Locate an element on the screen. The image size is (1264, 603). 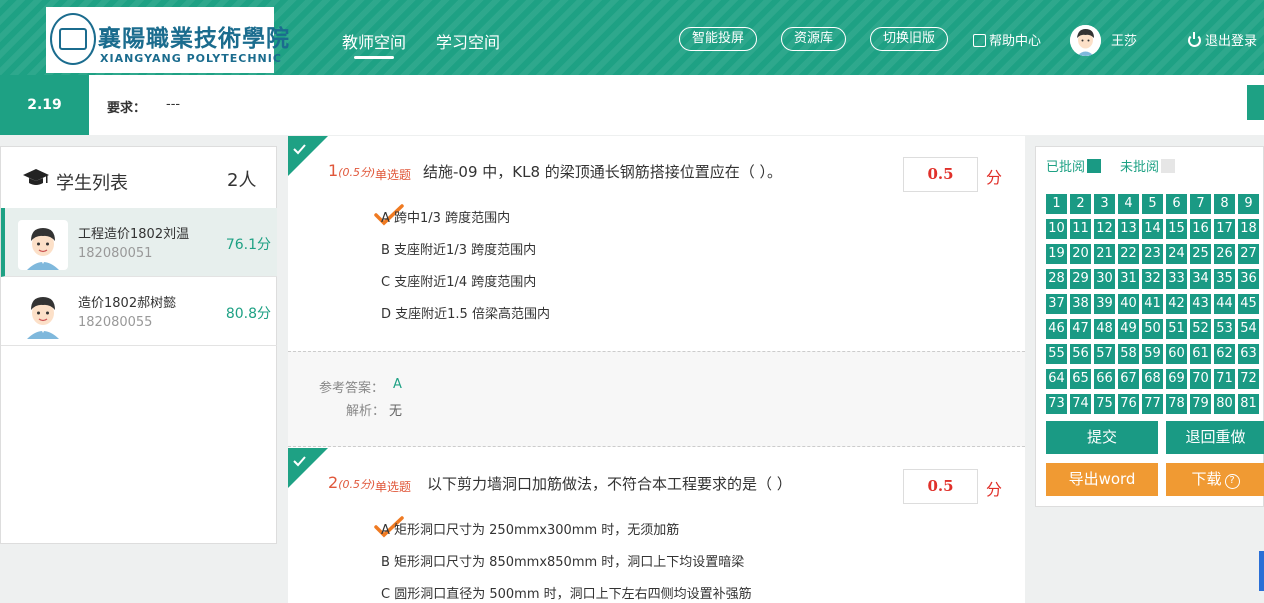
export-word-button: 导出word is located at coordinates (1102, 479).